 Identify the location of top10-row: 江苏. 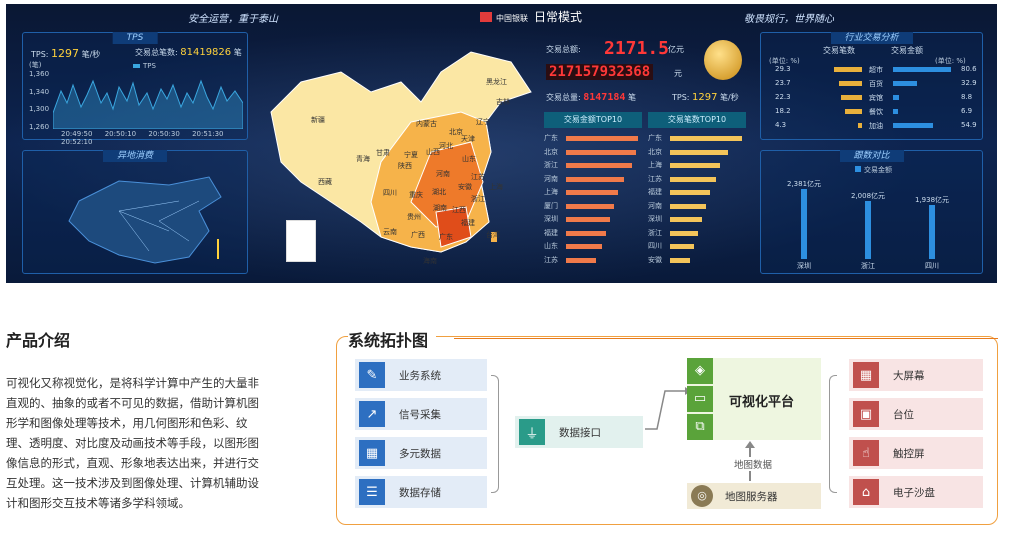
(697, 179).